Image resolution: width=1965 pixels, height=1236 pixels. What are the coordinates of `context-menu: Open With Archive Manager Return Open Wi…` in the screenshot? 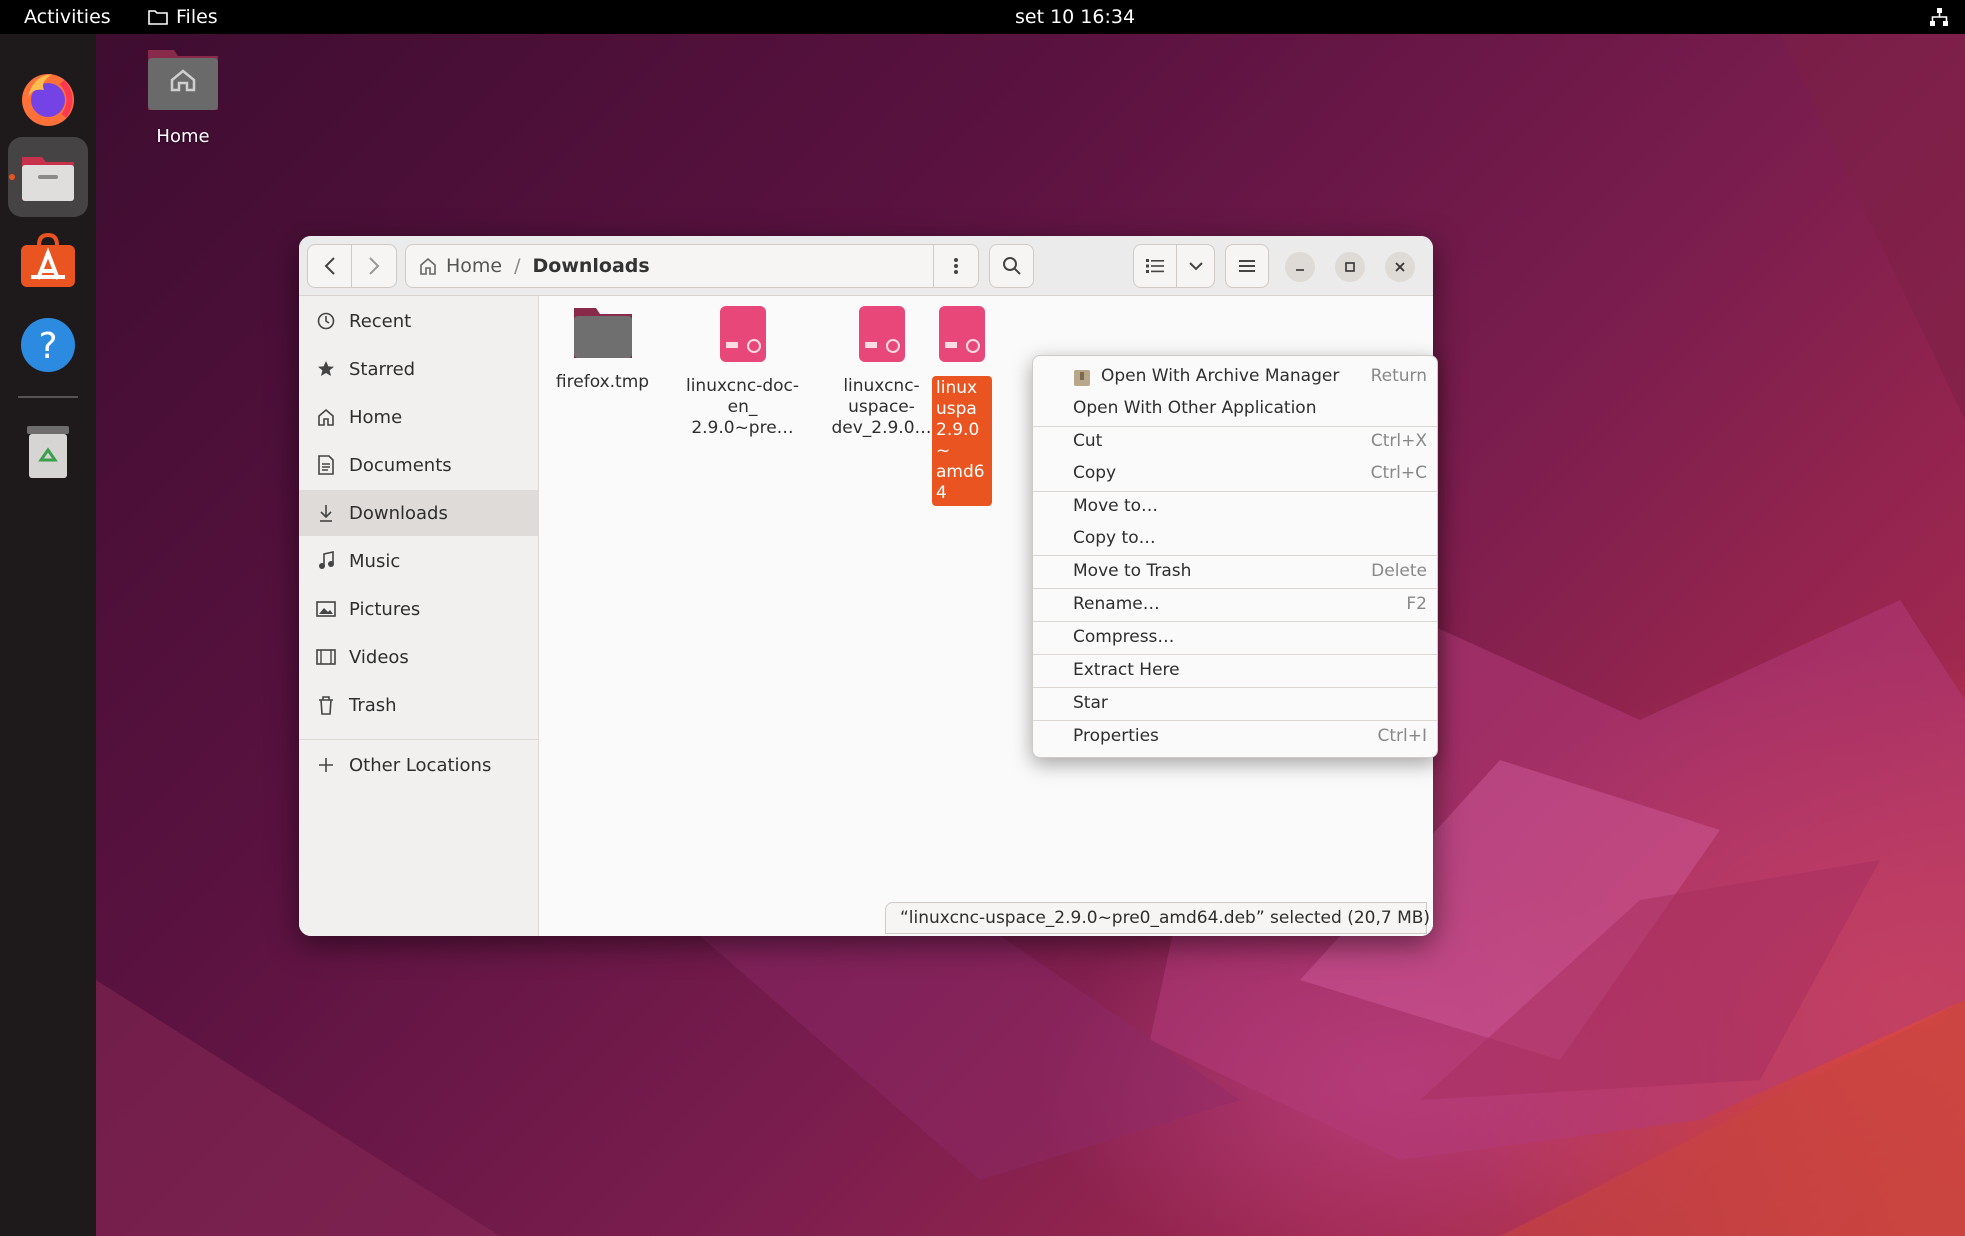 It's located at (1235, 556).